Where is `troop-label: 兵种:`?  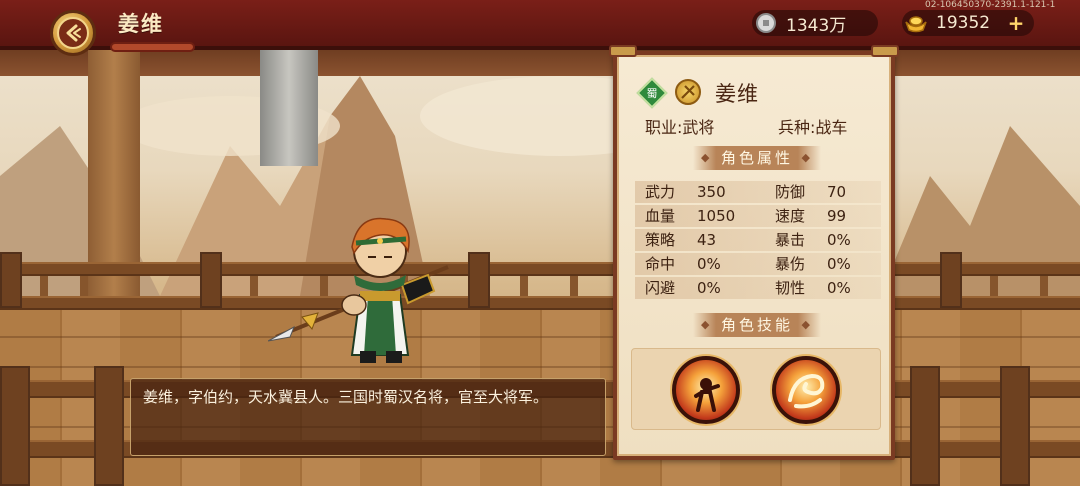 troop-label: 兵种: is located at coordinates (797, 127).